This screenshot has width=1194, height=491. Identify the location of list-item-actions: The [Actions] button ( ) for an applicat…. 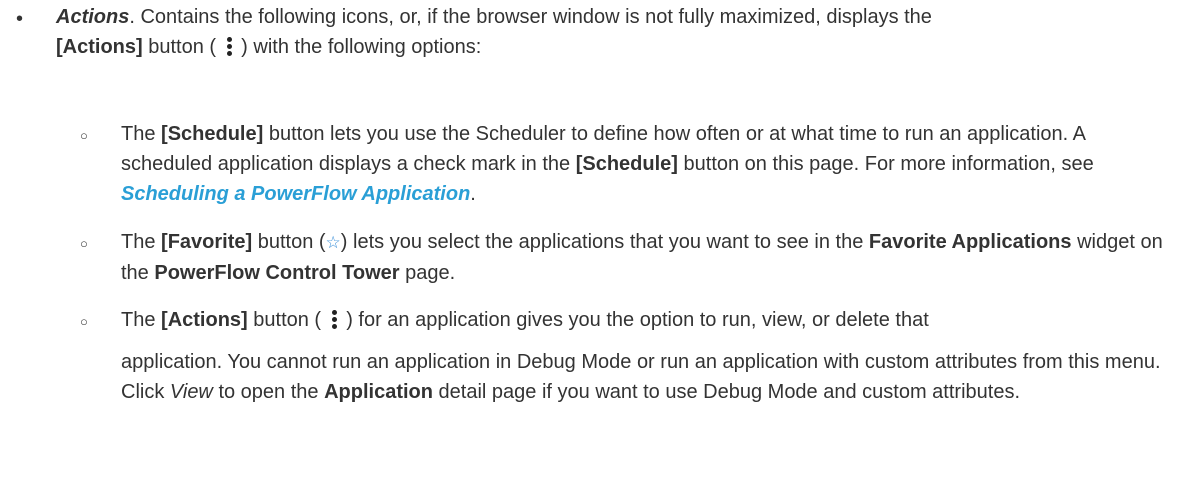
(651, 320).